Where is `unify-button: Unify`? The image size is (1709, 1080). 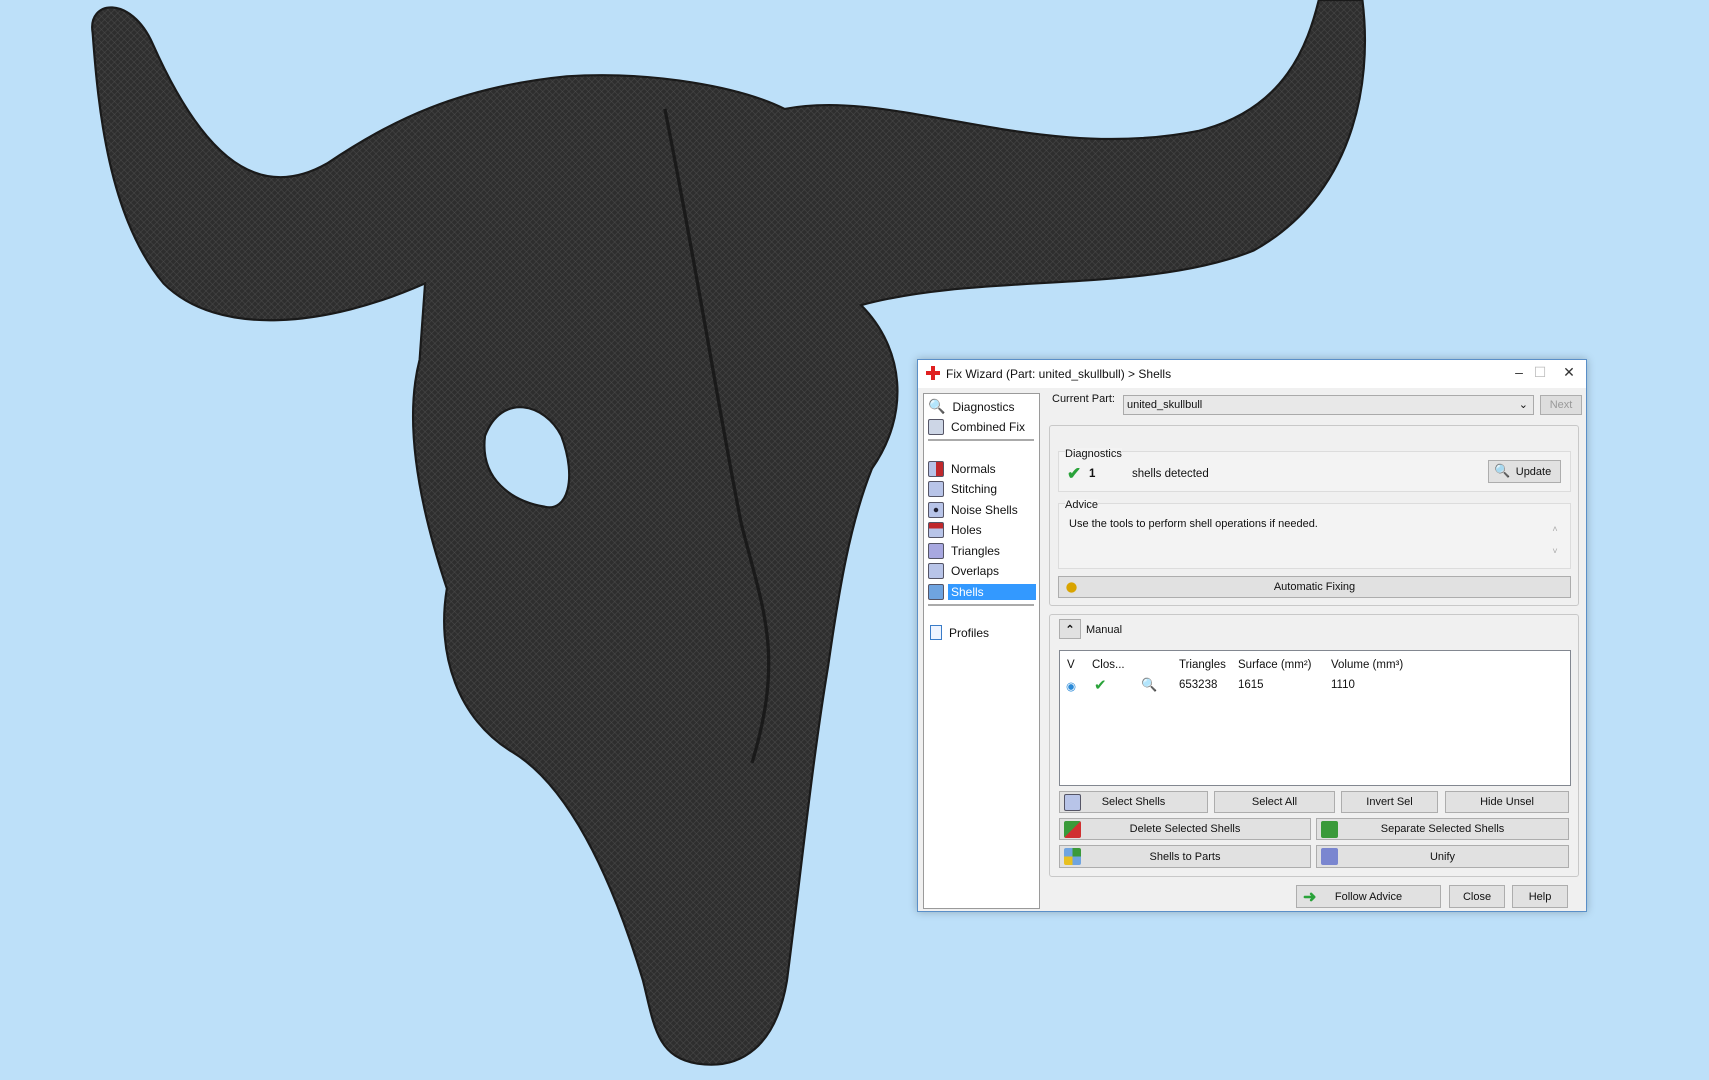
unify-button: Unify is located at coordinates (1442, 856).